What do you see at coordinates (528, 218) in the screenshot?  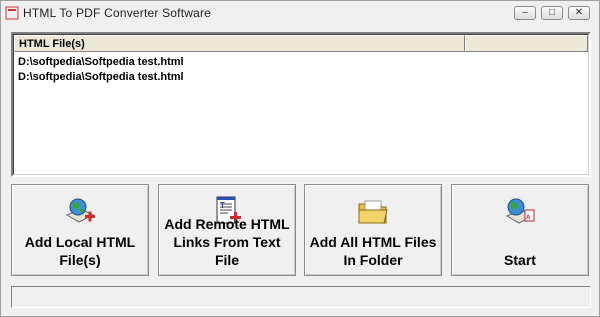 I see `svg-text: A` at bounding box center [528, 218].